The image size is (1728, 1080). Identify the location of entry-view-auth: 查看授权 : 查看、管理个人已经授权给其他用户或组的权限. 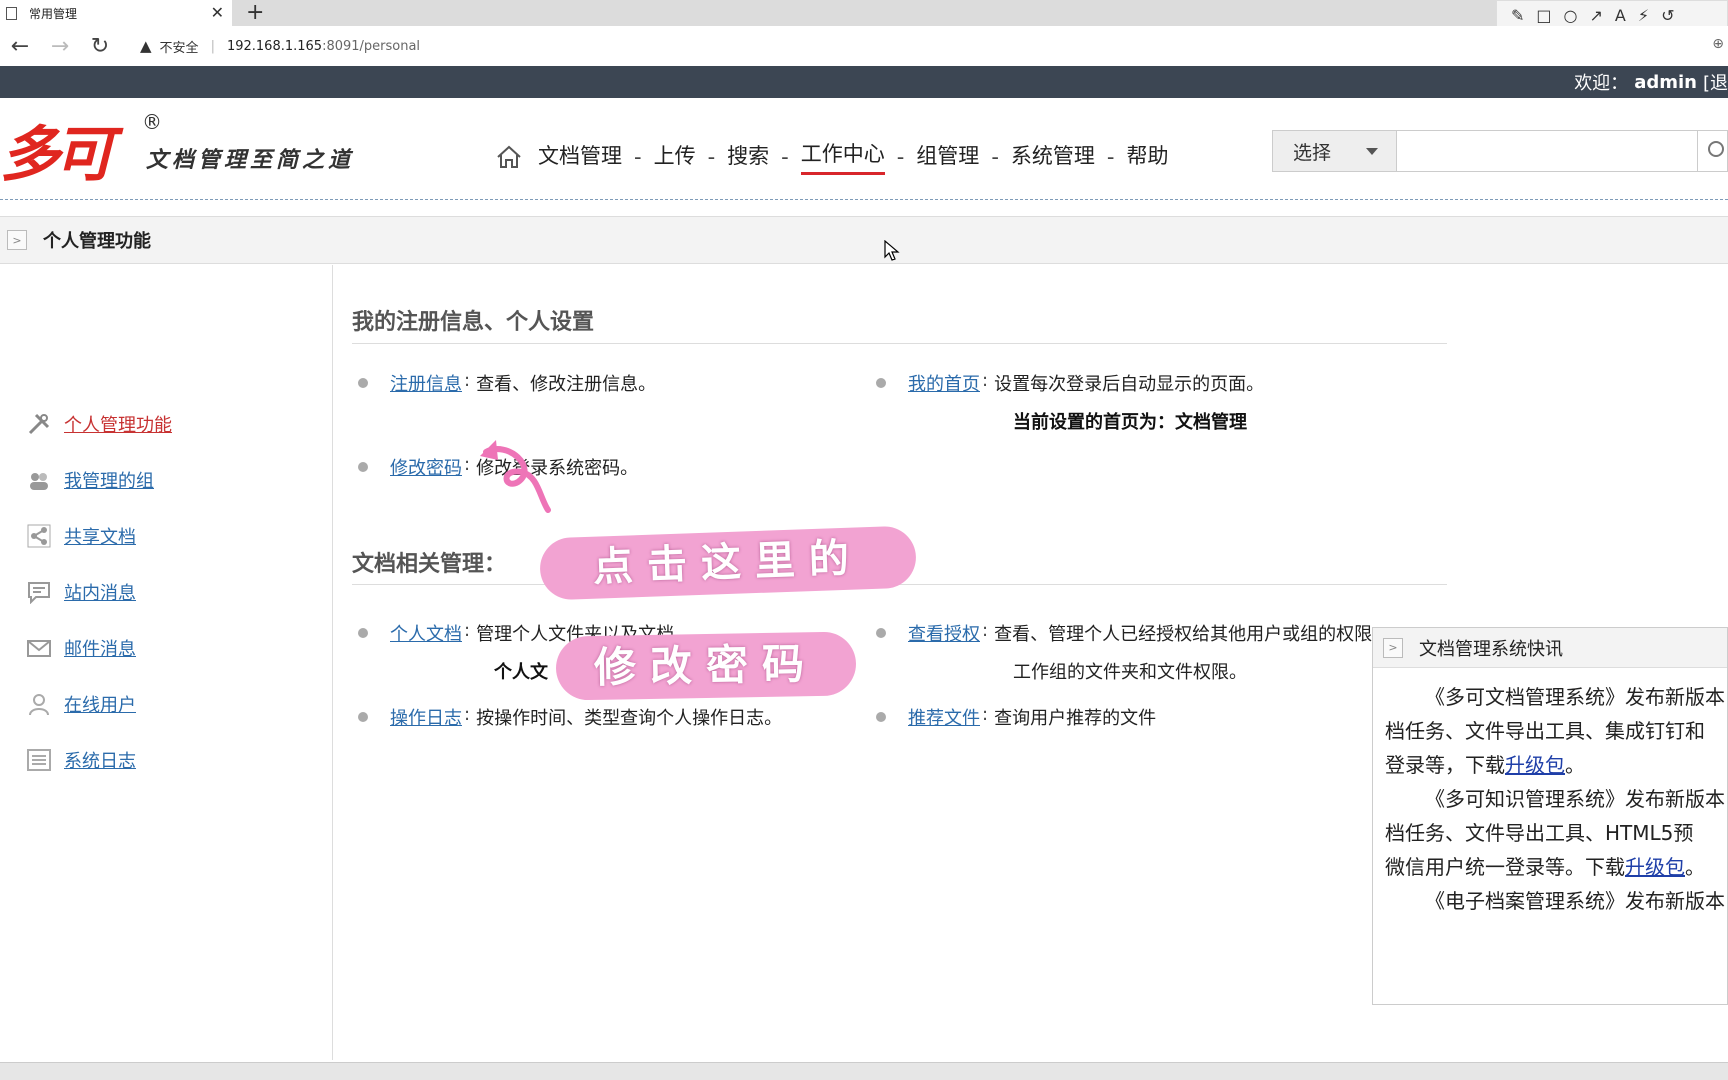
(1124, 633).